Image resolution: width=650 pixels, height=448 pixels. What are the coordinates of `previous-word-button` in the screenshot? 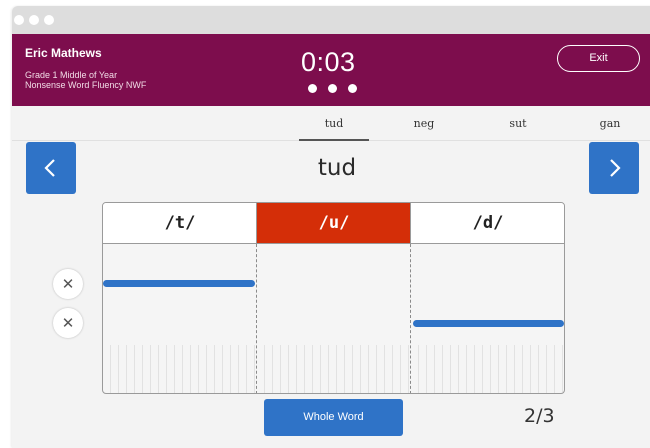 It's located at (51, 168).